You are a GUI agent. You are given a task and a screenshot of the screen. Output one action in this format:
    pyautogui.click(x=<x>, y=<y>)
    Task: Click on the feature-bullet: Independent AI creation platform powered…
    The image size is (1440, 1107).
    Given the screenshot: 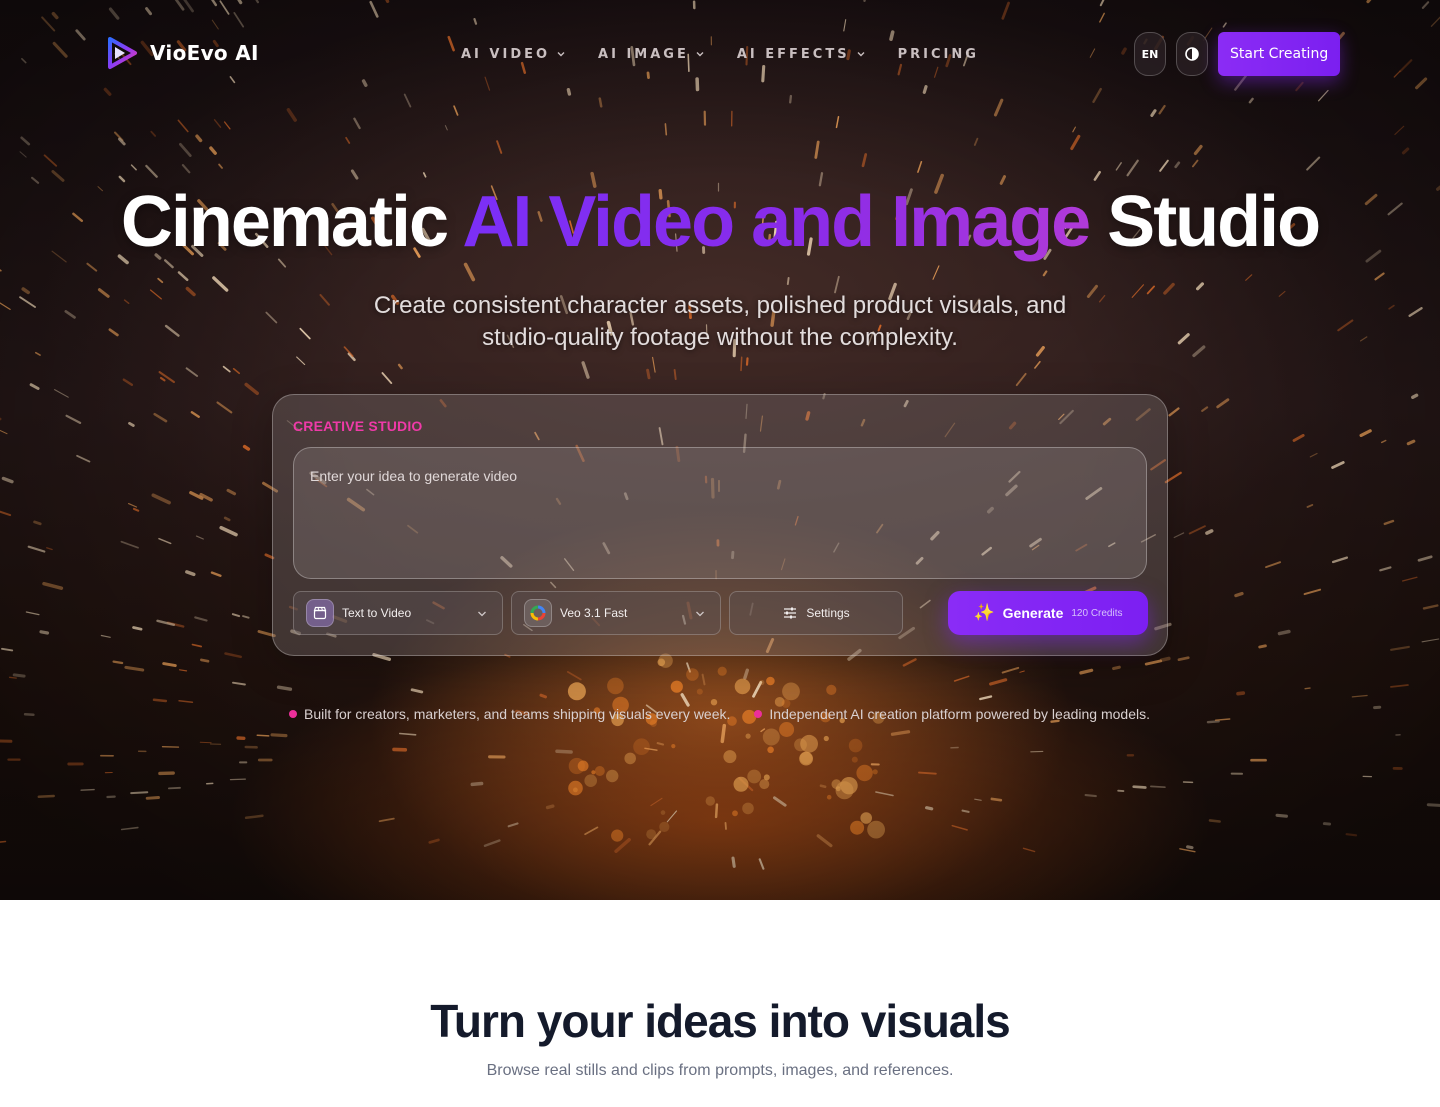 What is the action you would take?
    pyautogui.click(x=952, y=714)
    